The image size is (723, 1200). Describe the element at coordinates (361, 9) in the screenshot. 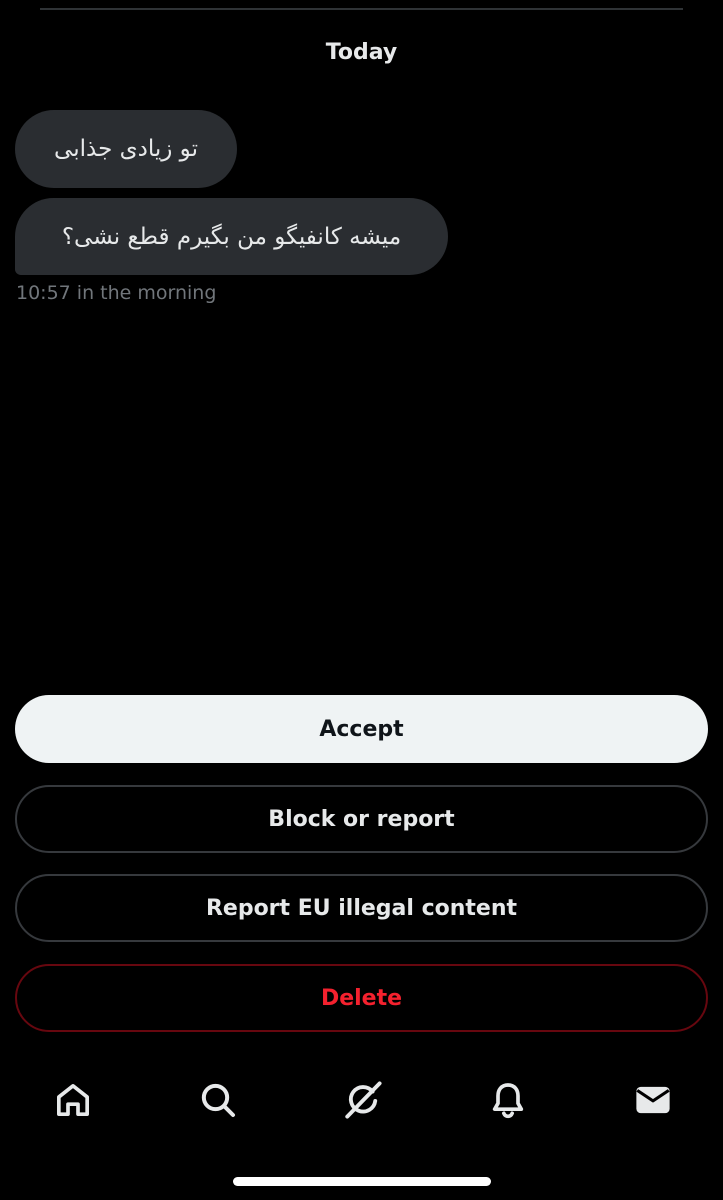

I see `top-divider` at that location.